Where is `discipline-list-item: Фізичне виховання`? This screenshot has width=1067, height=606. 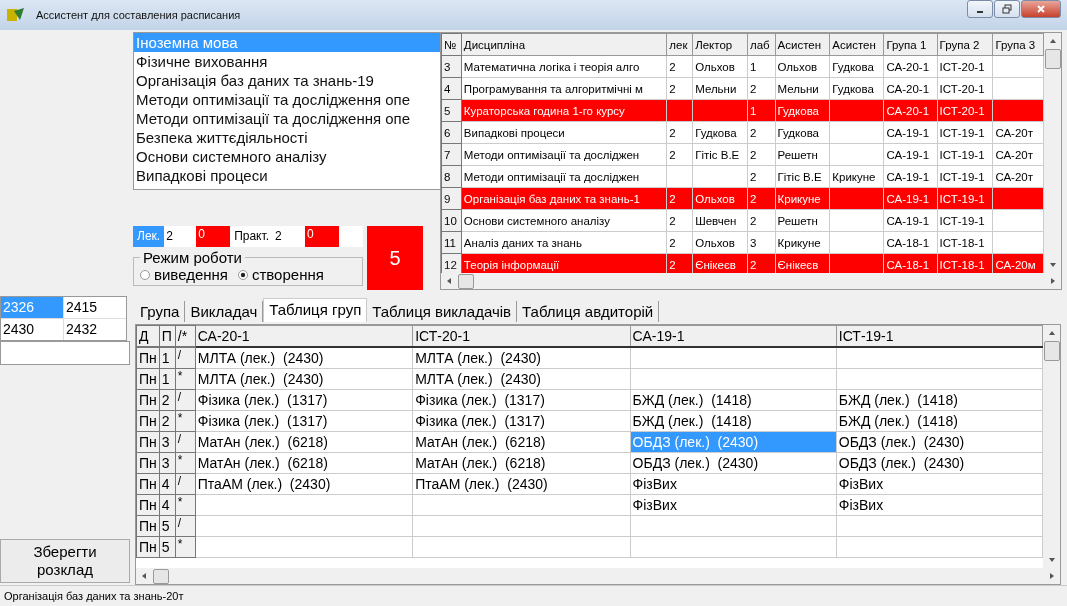 discipline-list-item: Фізичне виховання is located at coordinates (287, 61).